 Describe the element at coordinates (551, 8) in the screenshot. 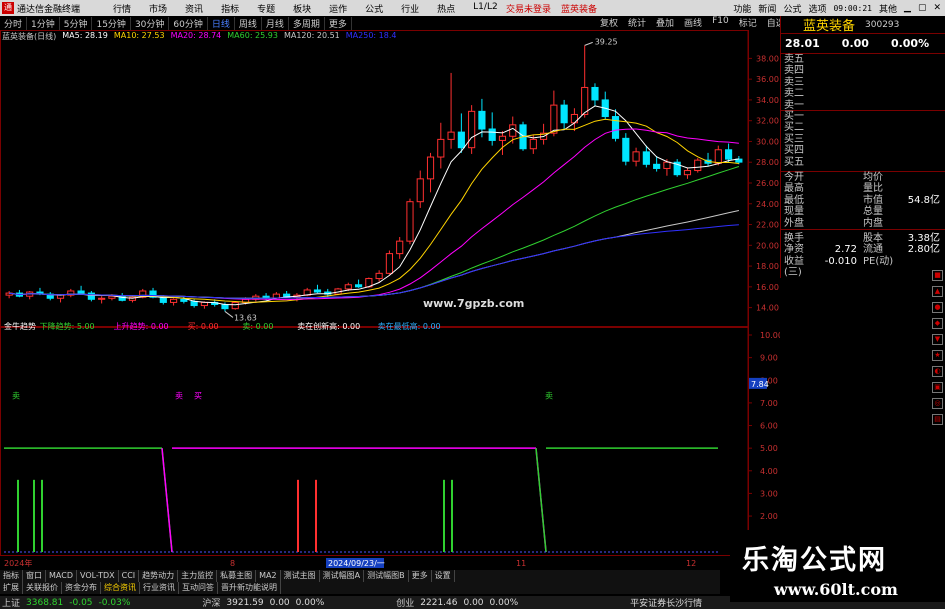

I see `title-links: 交易未登录 蓝英装备` at that location.